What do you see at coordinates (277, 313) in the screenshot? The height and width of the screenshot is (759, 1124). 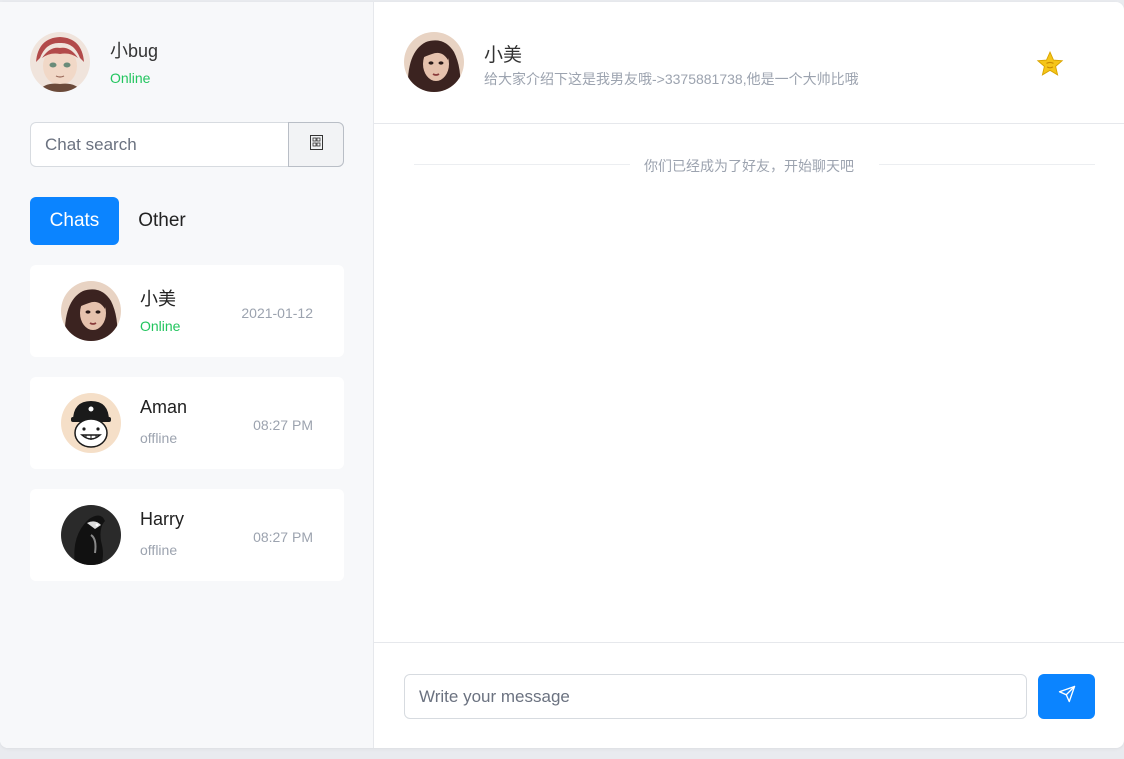 I see `chat-time: 2021-01-12` at bounding box center [277, 313].